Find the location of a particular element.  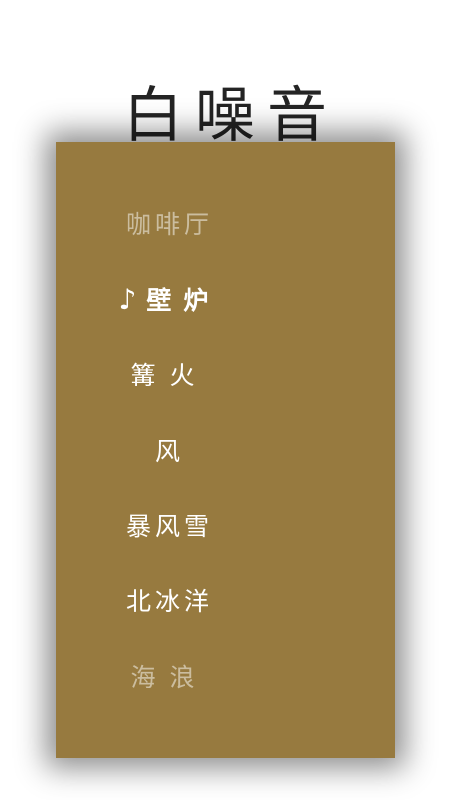

sound-item-ocean-waves: 海浪 is located at coordinates (169, 678).